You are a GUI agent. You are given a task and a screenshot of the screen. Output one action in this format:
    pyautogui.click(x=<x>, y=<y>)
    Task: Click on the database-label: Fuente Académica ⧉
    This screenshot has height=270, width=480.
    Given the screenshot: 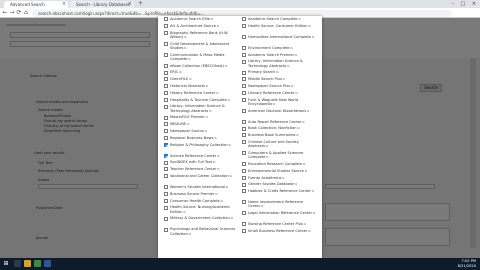 What is the action you would take?
    pyautogui.click(x=282, y=178)
    